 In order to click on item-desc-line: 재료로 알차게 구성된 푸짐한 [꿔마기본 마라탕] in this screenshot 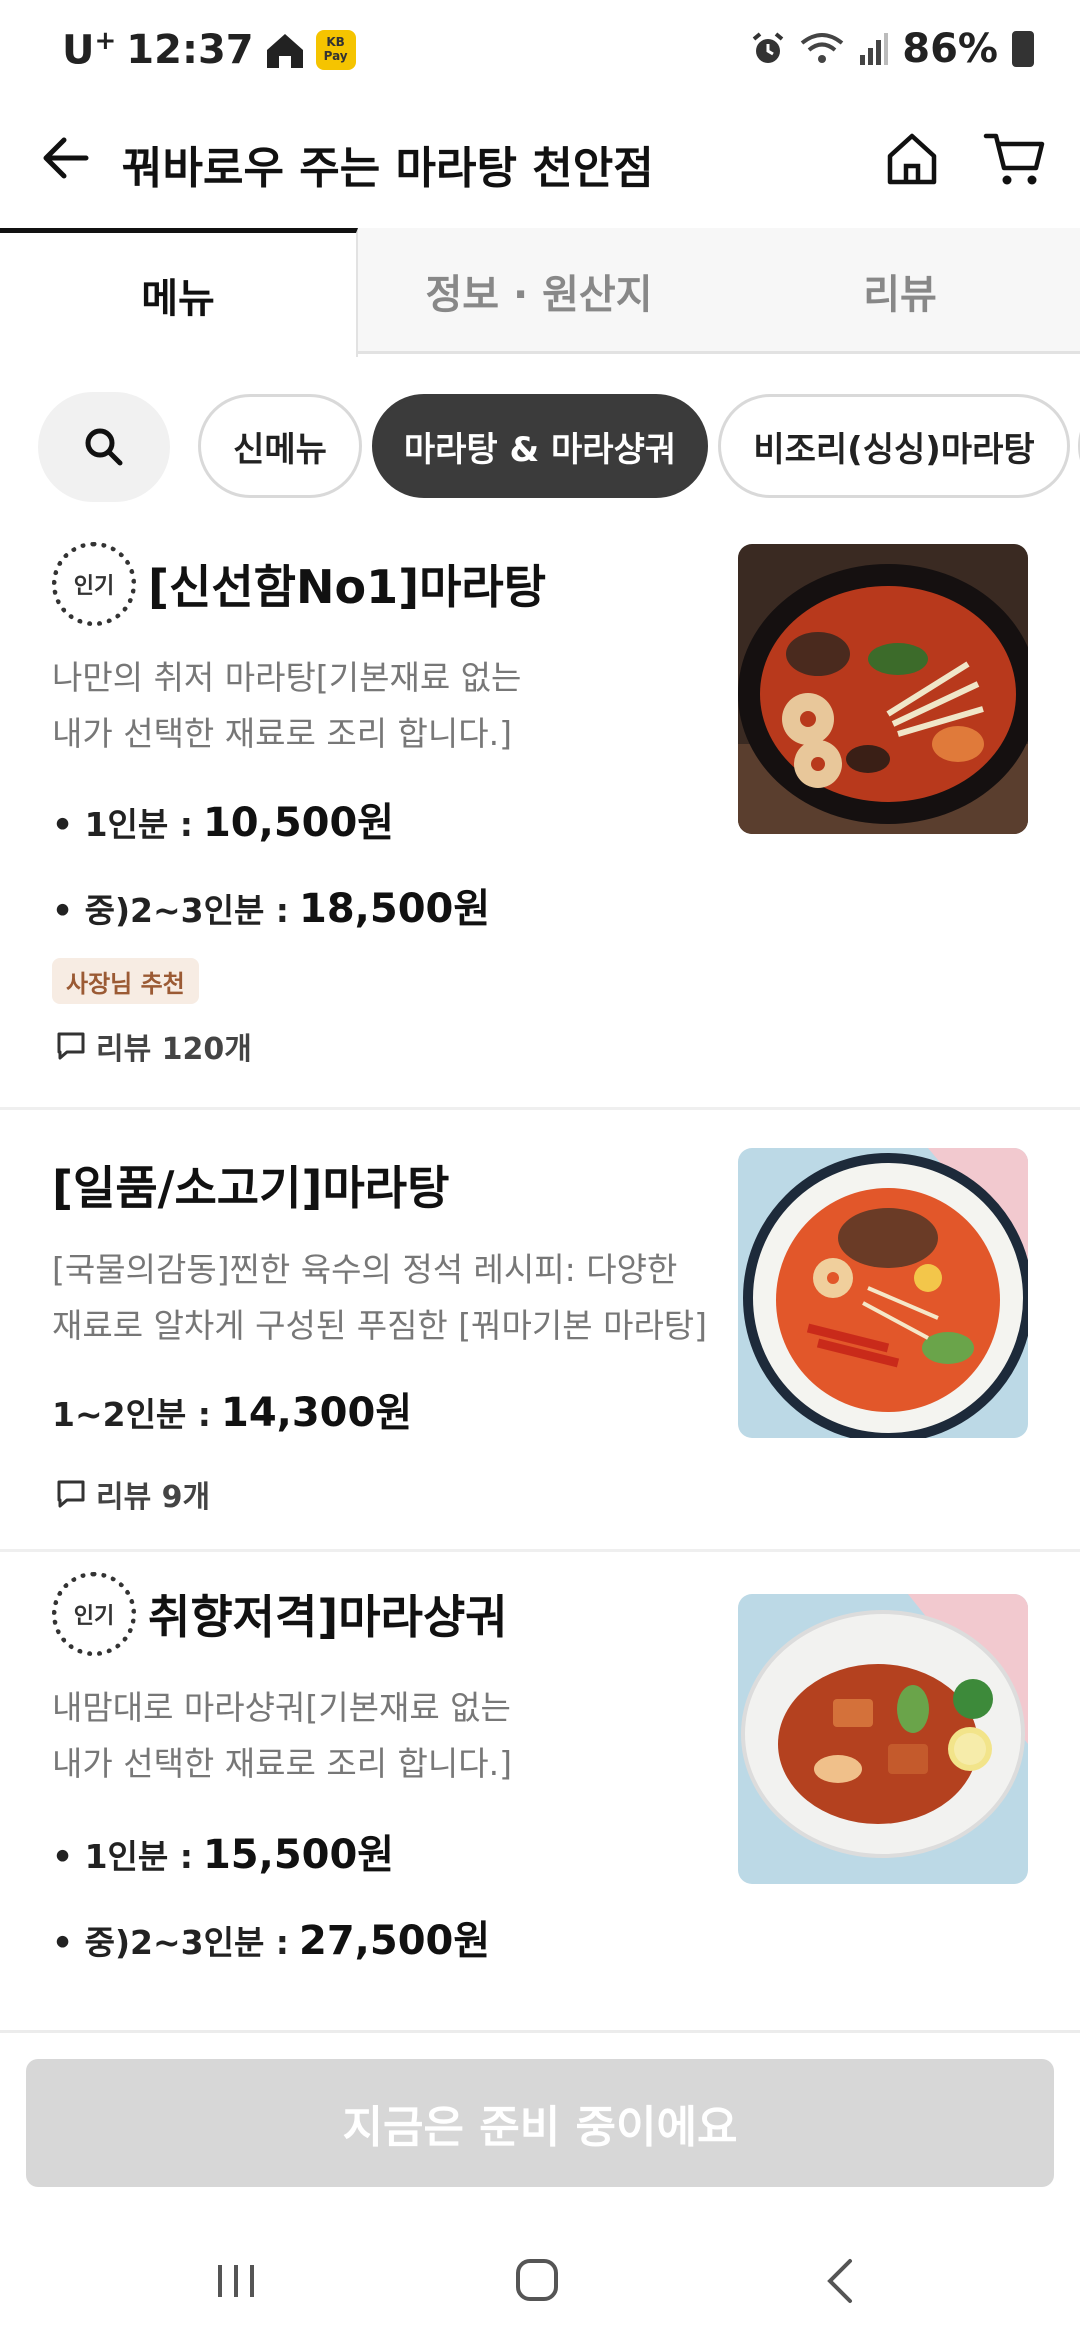, I will do `click(380, 1325)`.